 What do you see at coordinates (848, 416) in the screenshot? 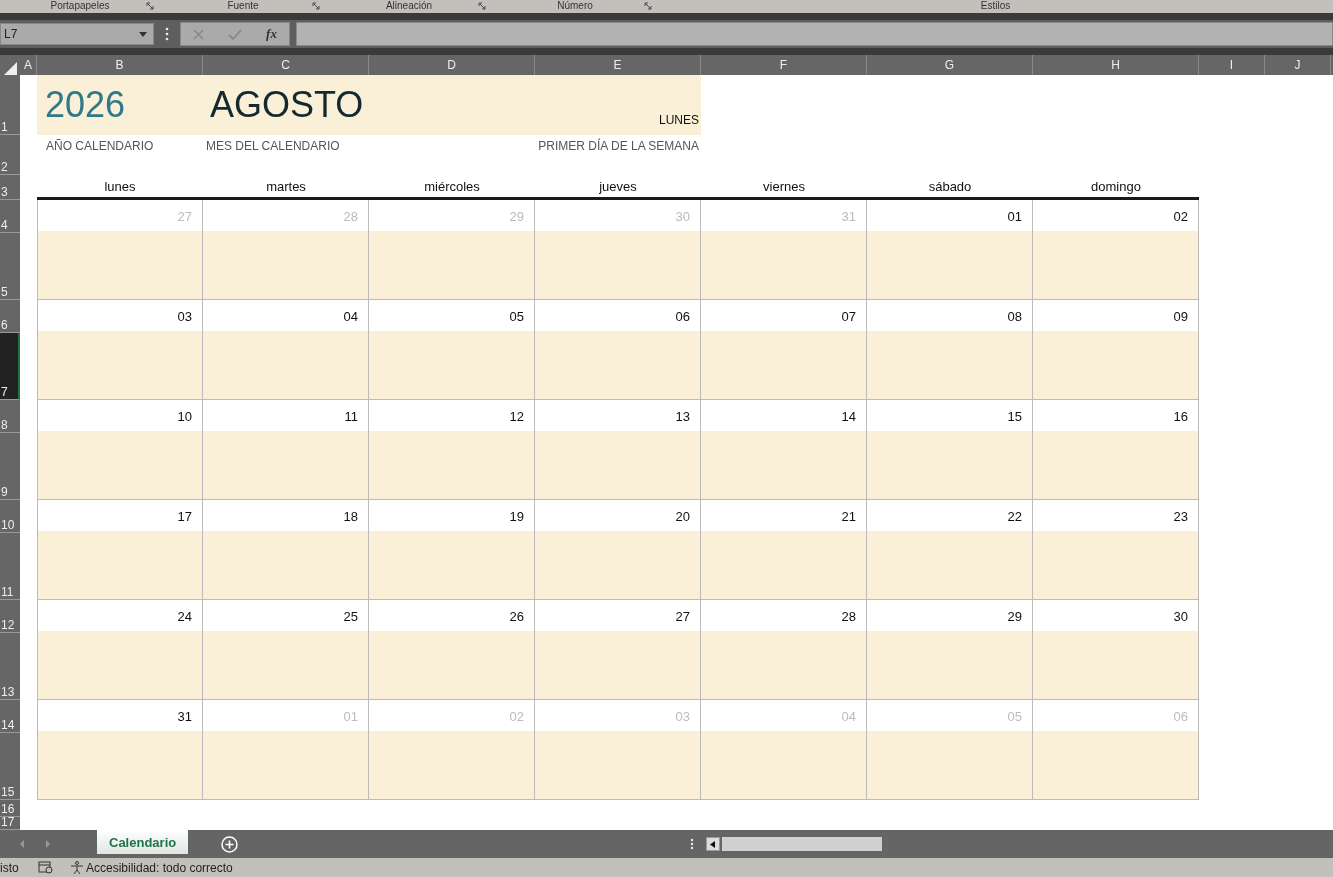
I see `day-number: 14` at bounding box center [848, 416].